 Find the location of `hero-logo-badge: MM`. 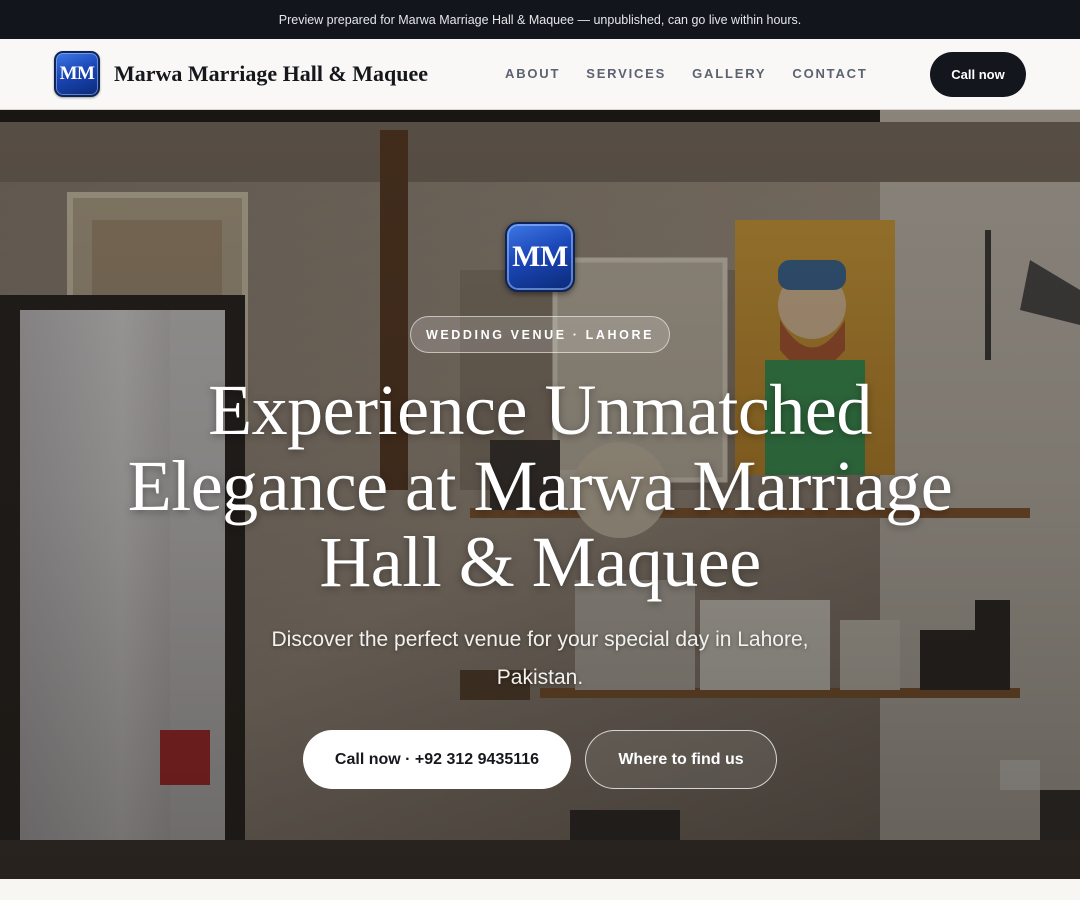

hero-logo-badge: MM is located at coordinates (540, 257).